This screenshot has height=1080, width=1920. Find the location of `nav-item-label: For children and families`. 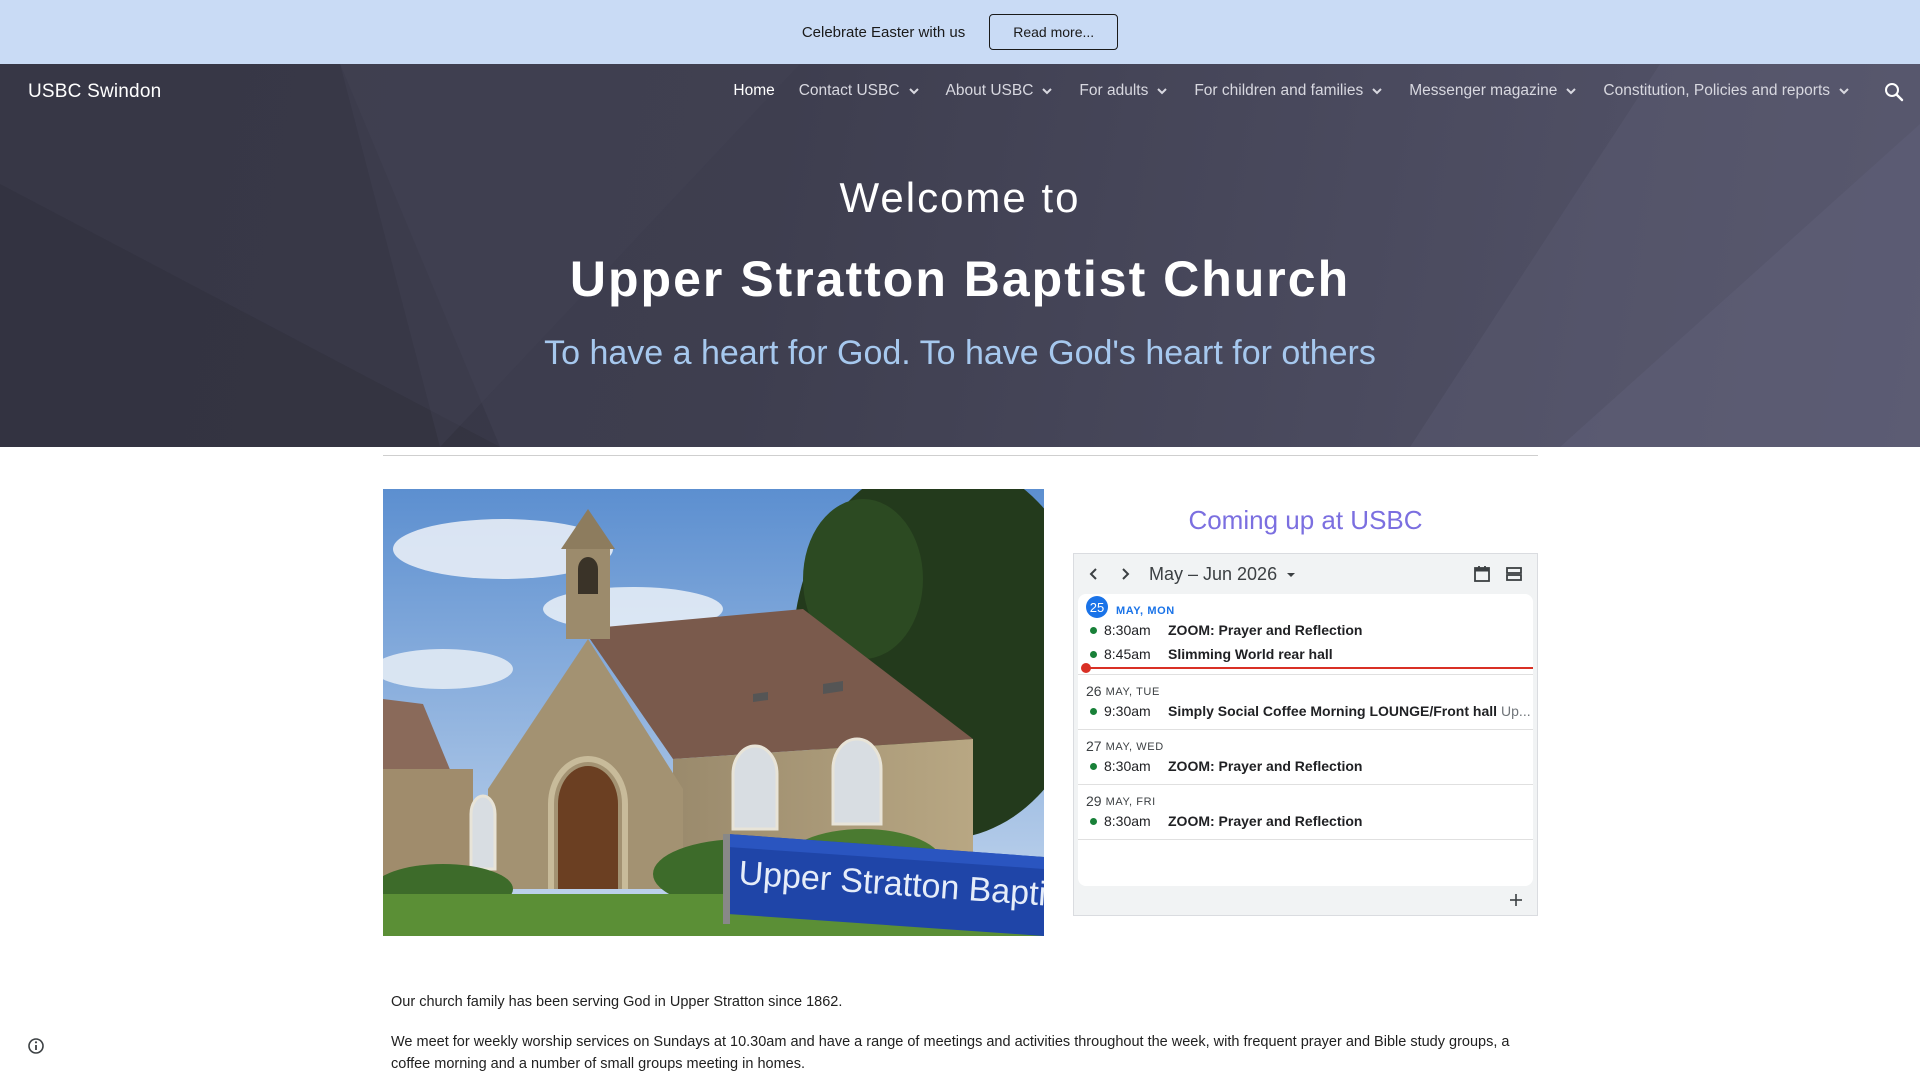

nav-item-label: For children and families is located at coordinates (1279, 90).